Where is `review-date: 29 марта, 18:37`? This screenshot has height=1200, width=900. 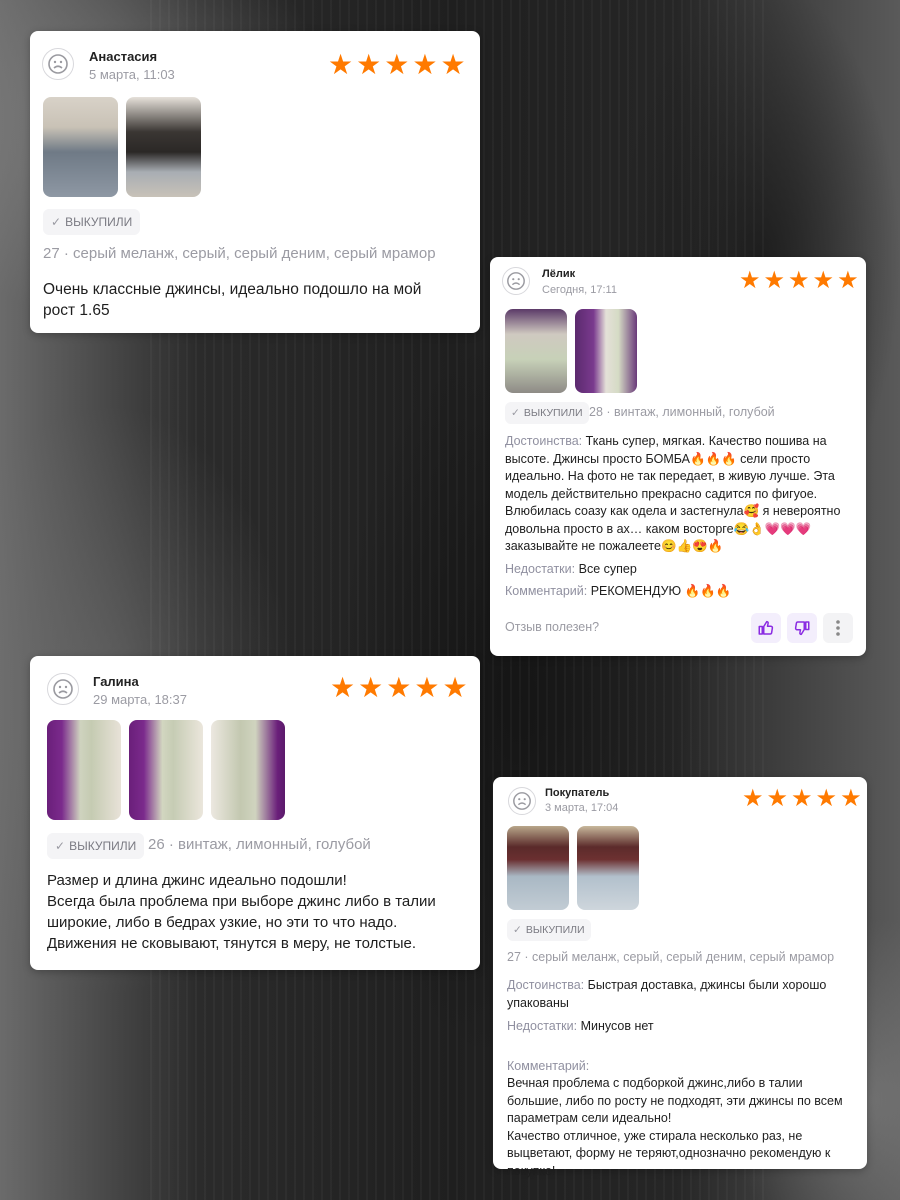 review-date: 29 марта, 18:37 is located at coordinates (140, 699).